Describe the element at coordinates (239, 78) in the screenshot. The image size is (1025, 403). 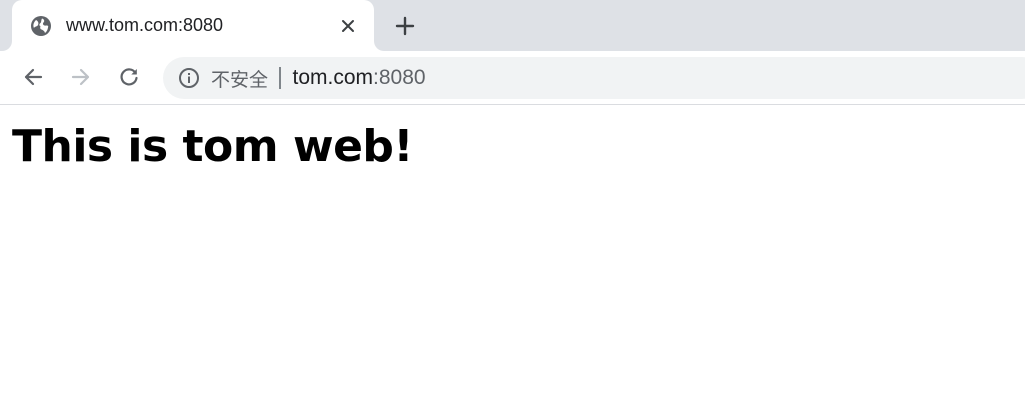
I see `security-label: 不安全` at that location.